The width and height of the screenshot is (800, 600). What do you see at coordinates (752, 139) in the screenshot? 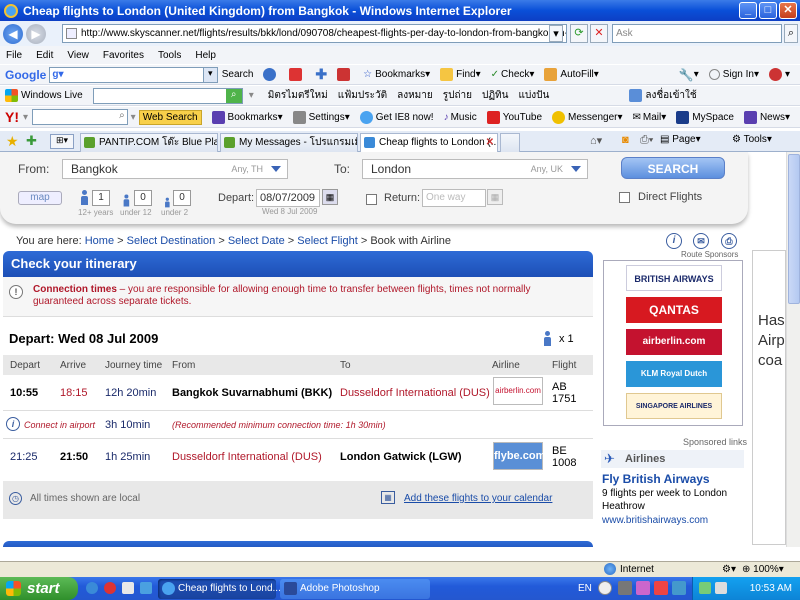
I see `tools-menu: ⚙ Tools▾` at bounding box center [752, 139].